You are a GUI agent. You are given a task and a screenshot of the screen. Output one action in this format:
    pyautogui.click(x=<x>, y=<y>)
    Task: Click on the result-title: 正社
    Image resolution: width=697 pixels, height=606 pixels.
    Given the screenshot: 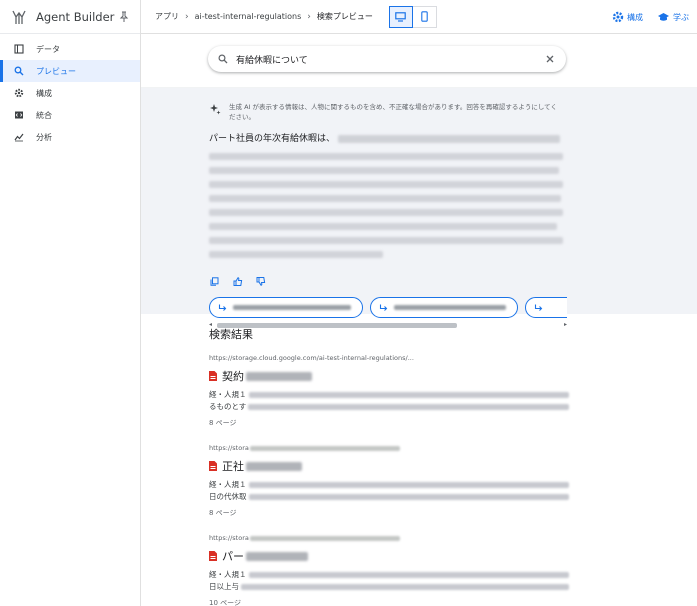 What is the action you would take?
    pyautogui.click(x=389, y=466)
    